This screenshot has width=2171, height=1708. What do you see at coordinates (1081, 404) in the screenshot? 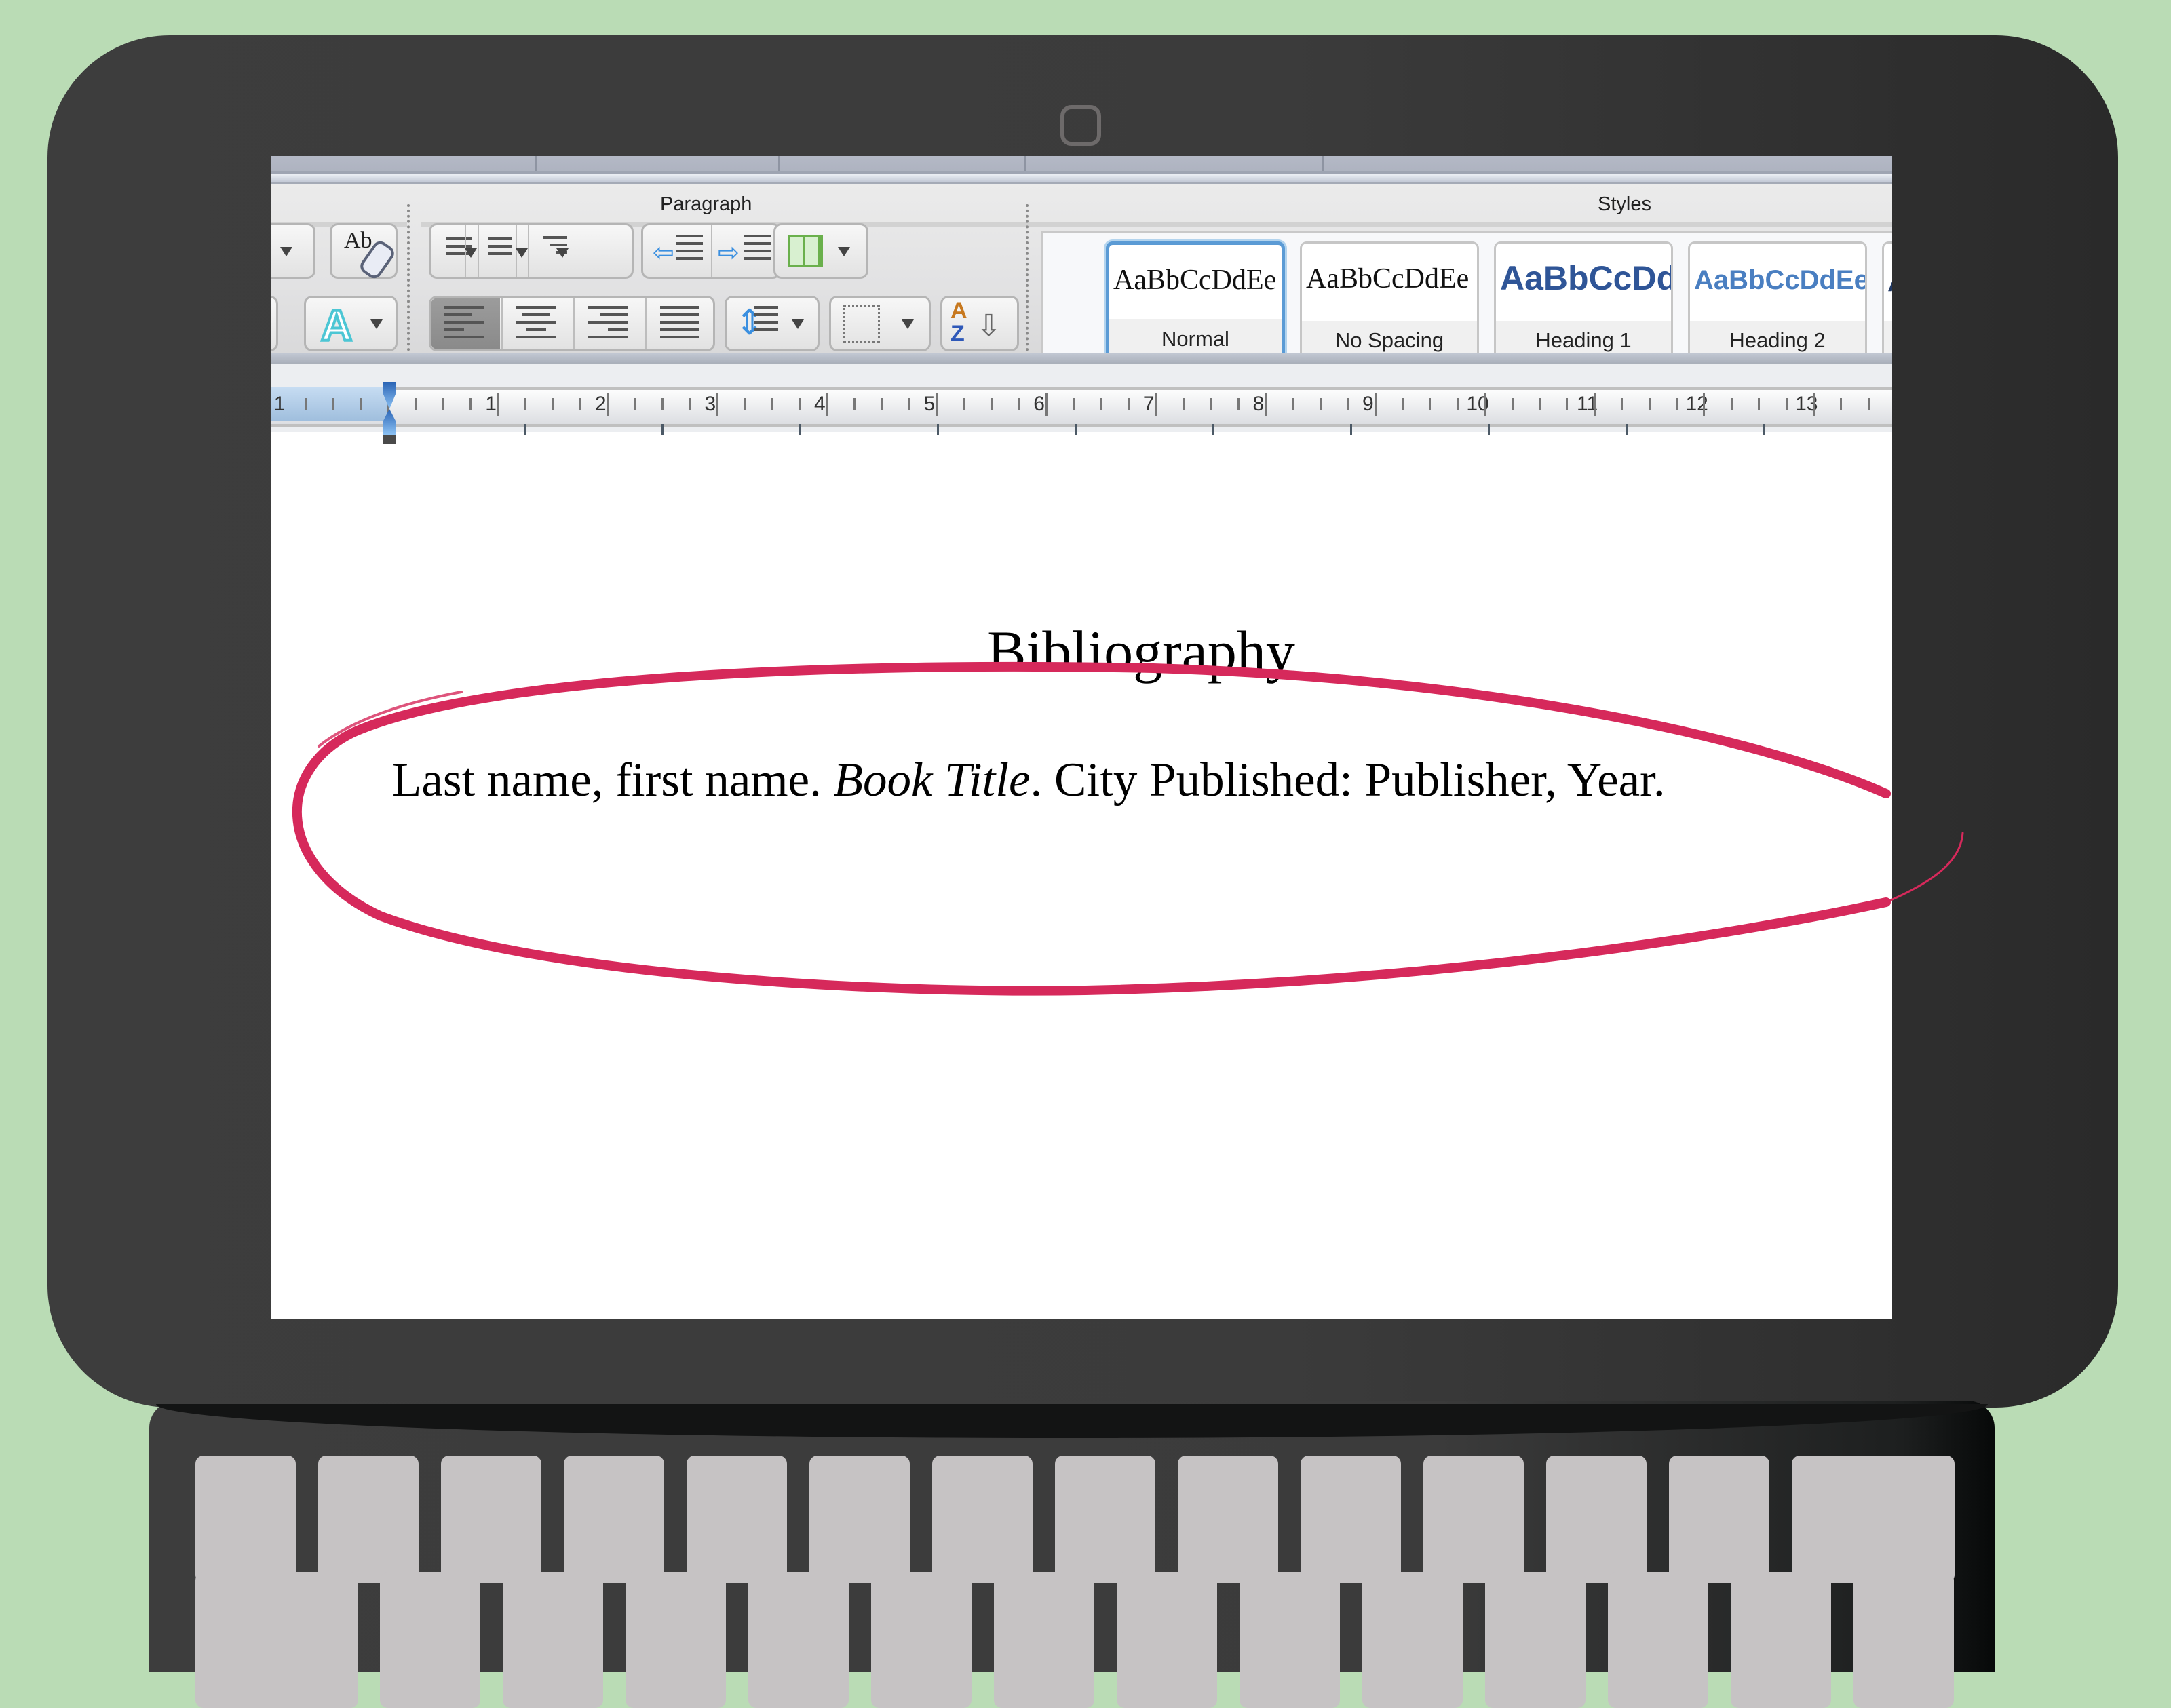
I see `ruler: 1 1 2 3 4 5 6 7 8 9 10 11 12 13` at bounding box center [1081, 404].